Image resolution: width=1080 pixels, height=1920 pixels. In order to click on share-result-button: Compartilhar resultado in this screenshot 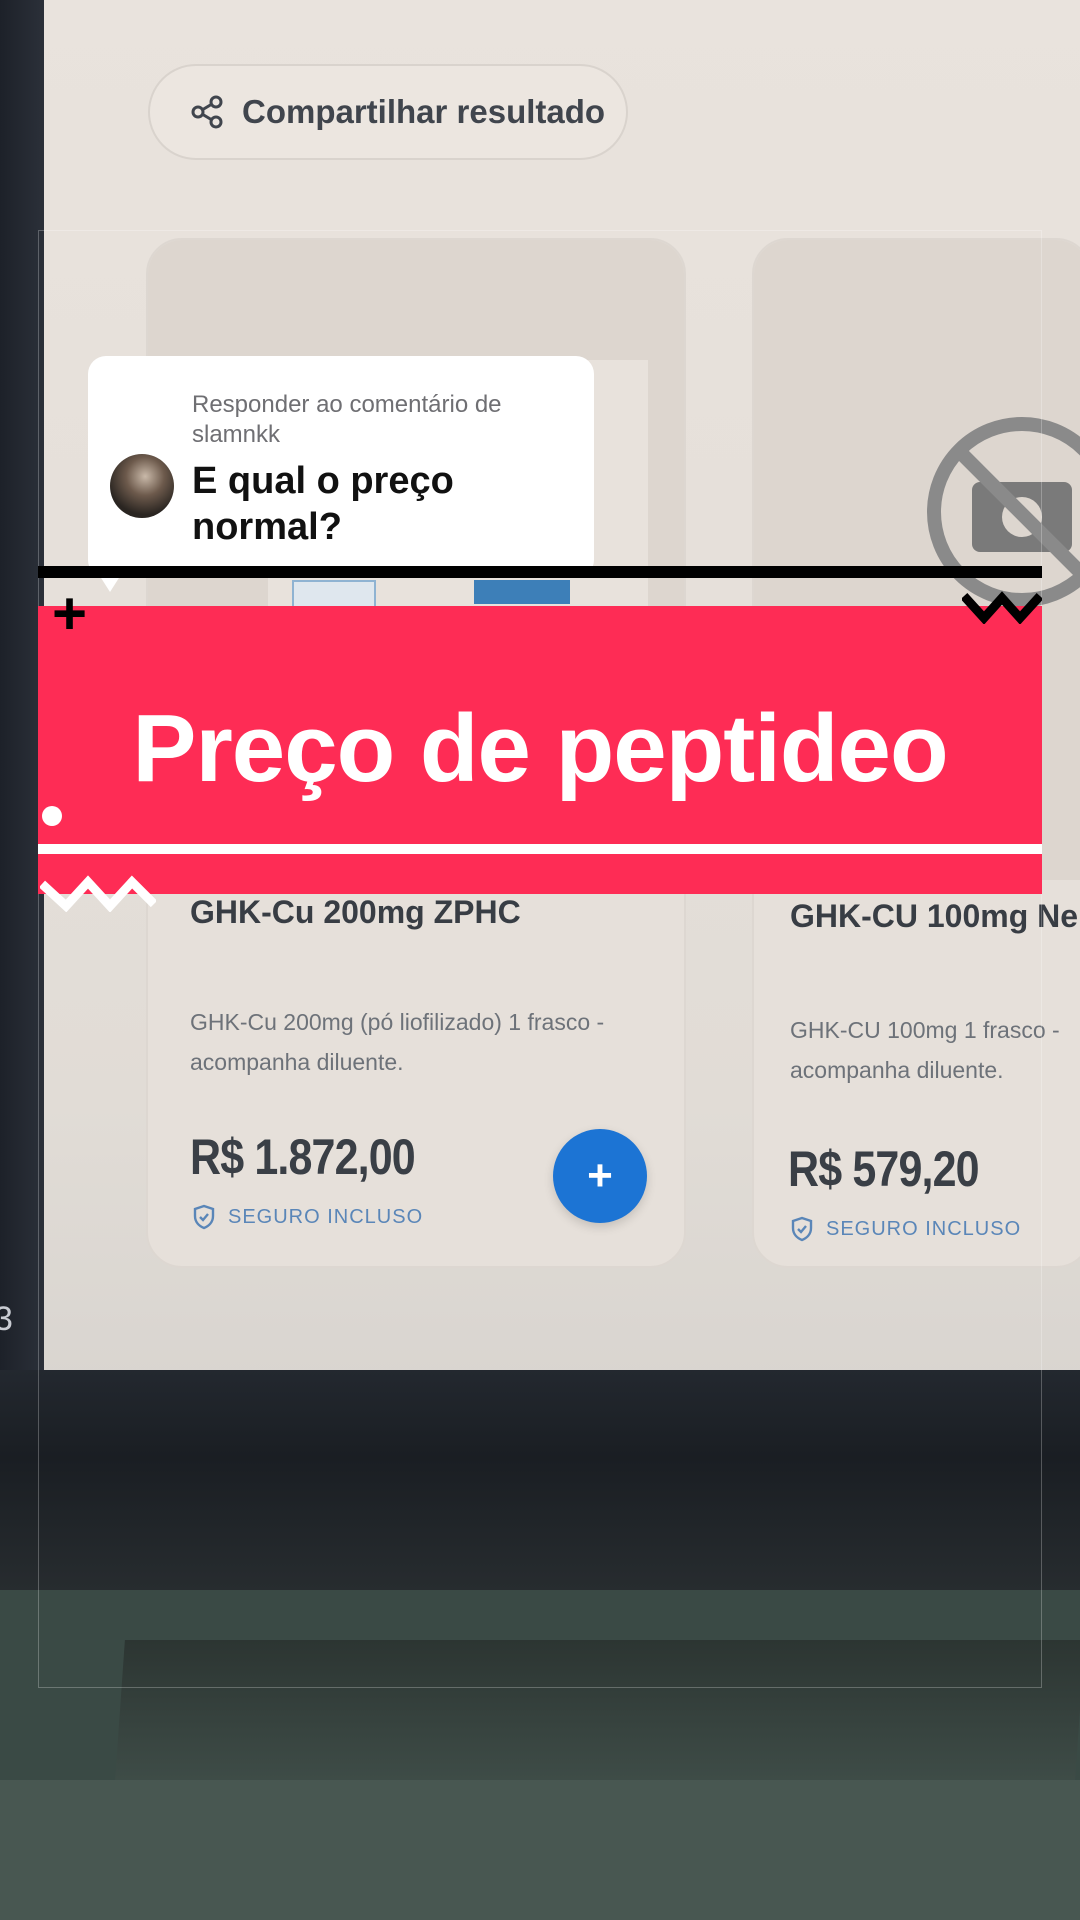, I will do `click(388, 112)`.